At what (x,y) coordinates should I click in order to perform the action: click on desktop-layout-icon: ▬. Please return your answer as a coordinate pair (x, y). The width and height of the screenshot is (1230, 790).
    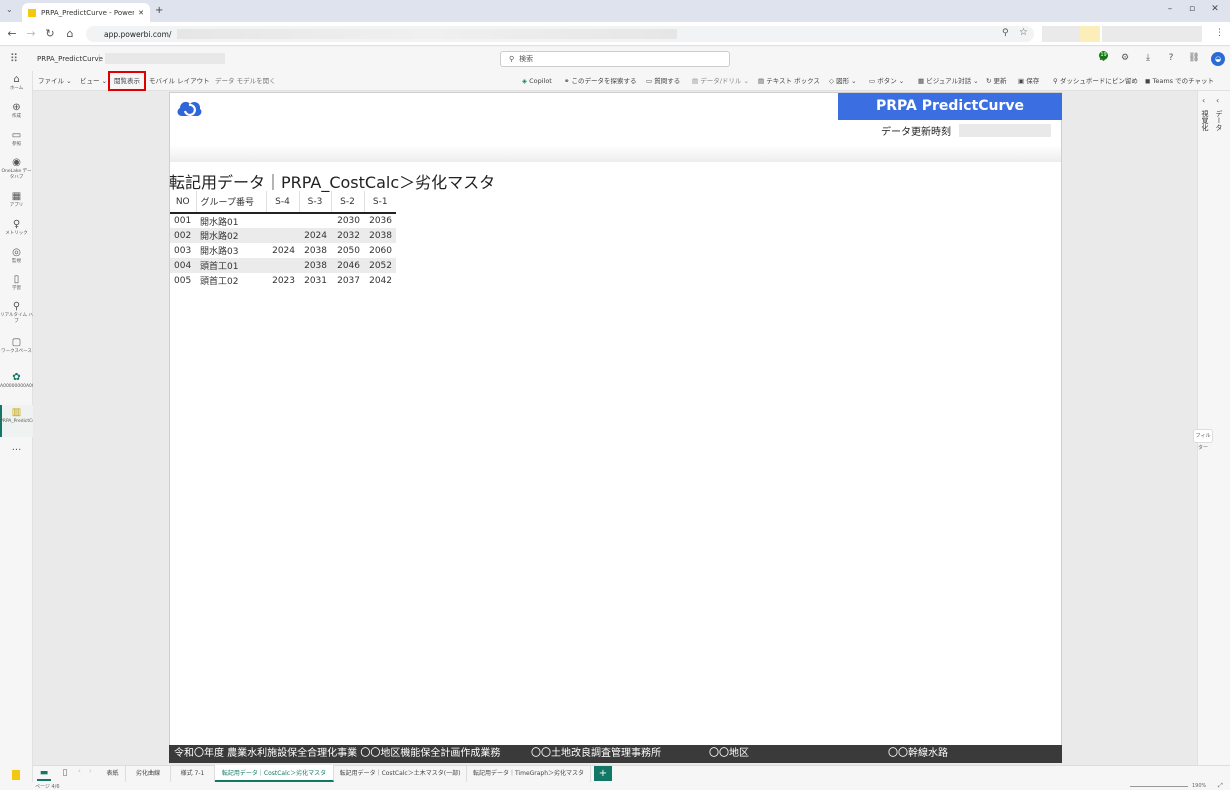
    Looking at the image, I should click on (44, 773).